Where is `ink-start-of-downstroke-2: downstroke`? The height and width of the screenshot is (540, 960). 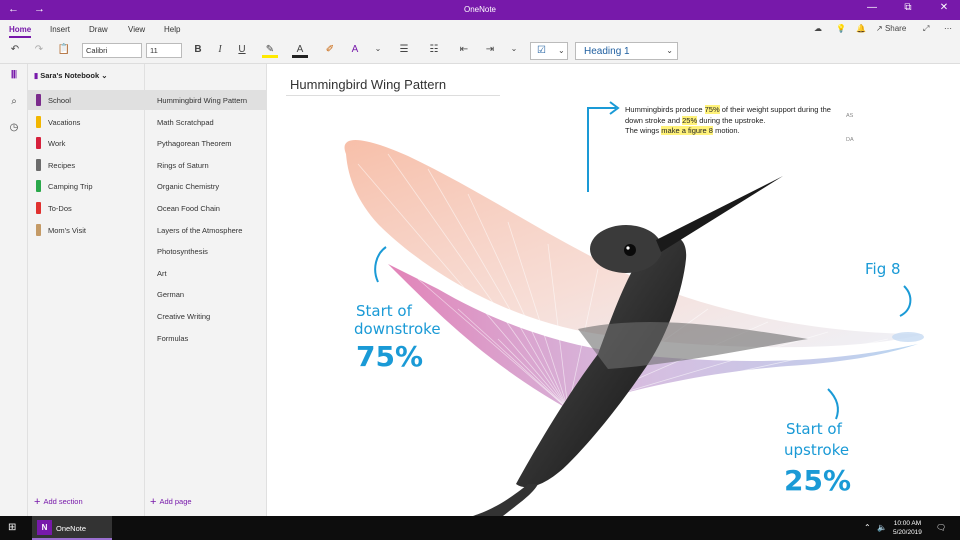 ink-start-of-downstroke-2: downstroke is located at coordinates (397, 329).